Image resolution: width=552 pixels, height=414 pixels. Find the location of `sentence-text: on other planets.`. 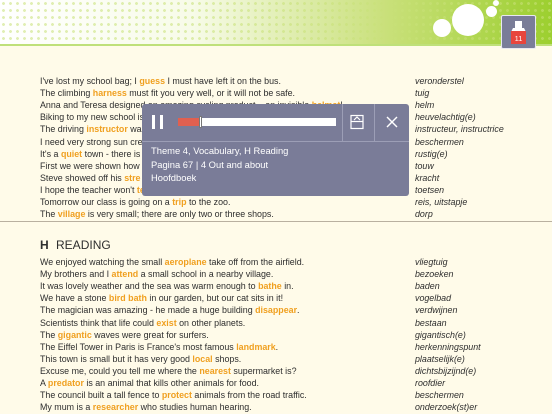

sentence-text: on other planets. is located at coordinates (211, 322).